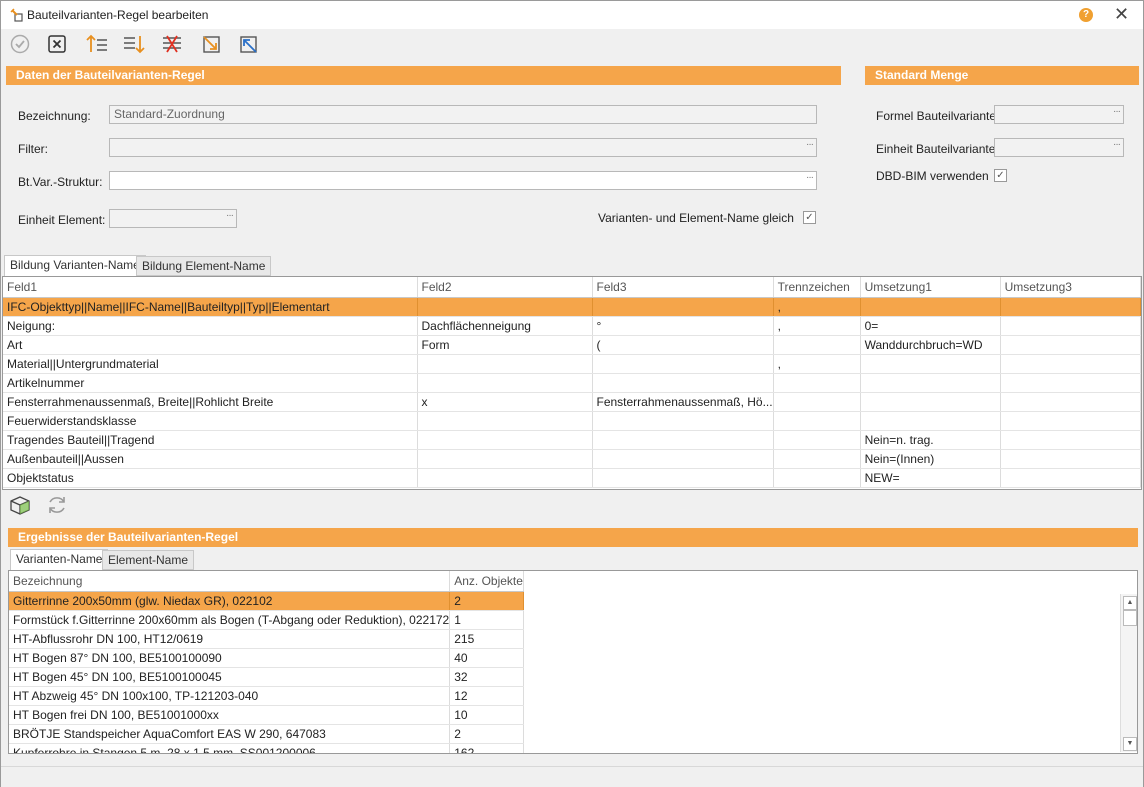  What do you see at coordinates (20, 44) in the screenshot?
I see `check-icon` at bounding box center [20, 44].